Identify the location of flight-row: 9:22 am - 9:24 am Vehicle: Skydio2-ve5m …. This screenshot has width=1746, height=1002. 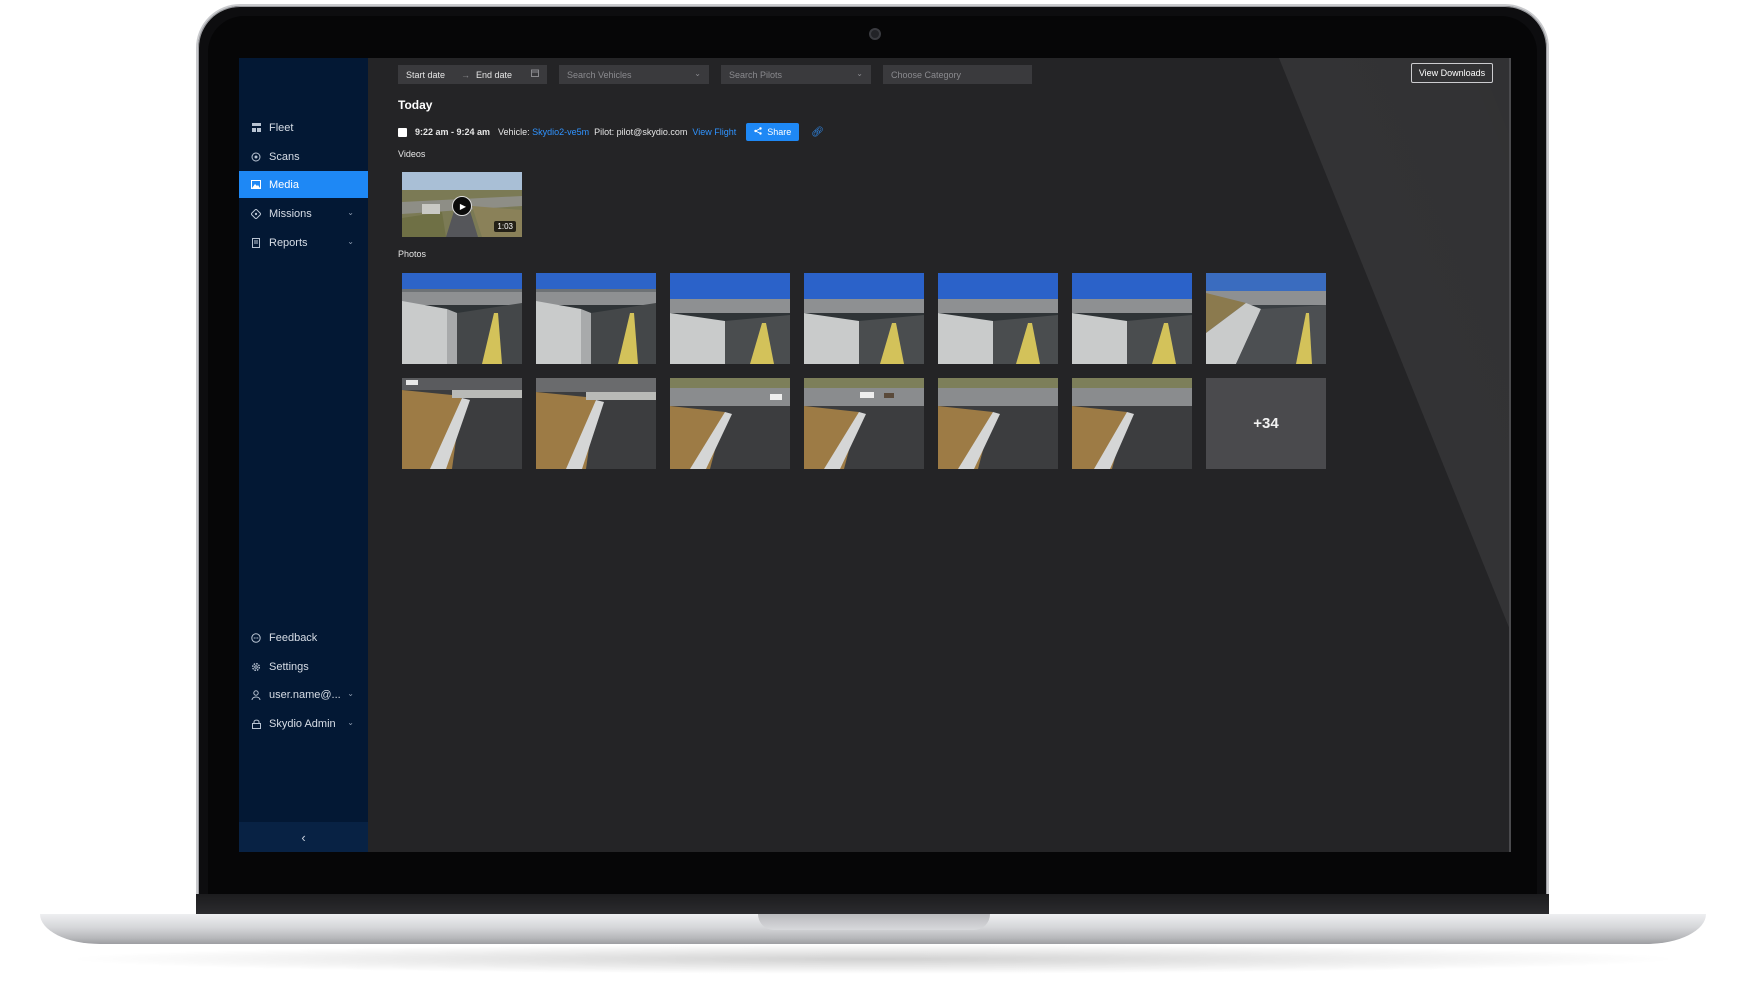
(611, 132).